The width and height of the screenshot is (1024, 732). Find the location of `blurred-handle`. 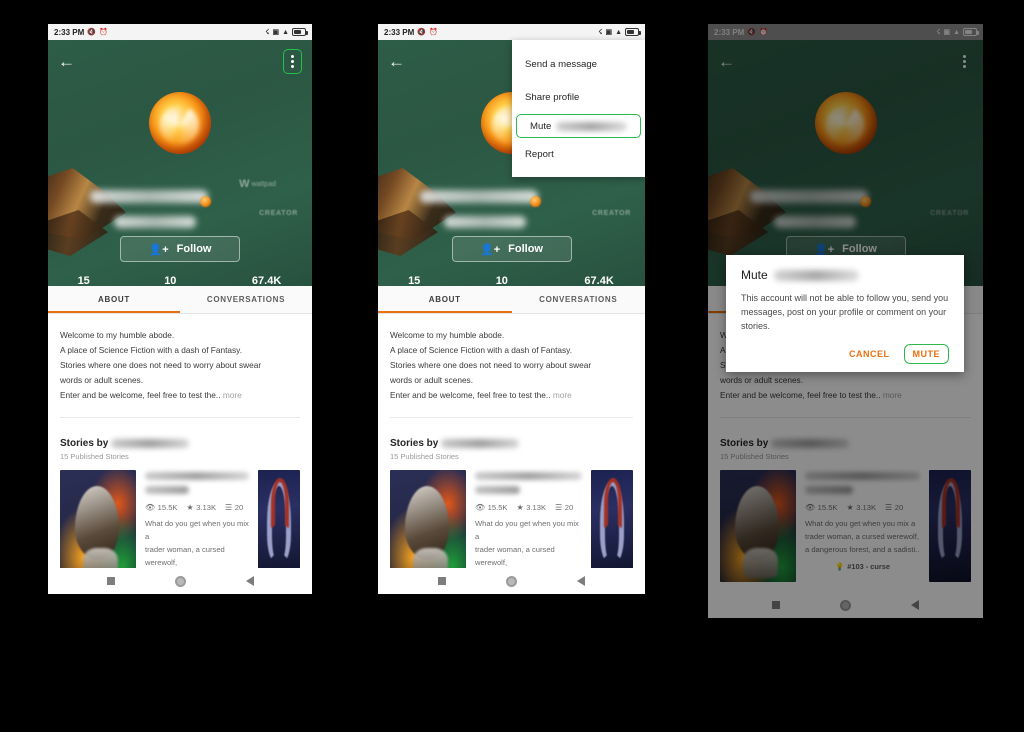

blurred-handle is located at coordinates (155, 222).